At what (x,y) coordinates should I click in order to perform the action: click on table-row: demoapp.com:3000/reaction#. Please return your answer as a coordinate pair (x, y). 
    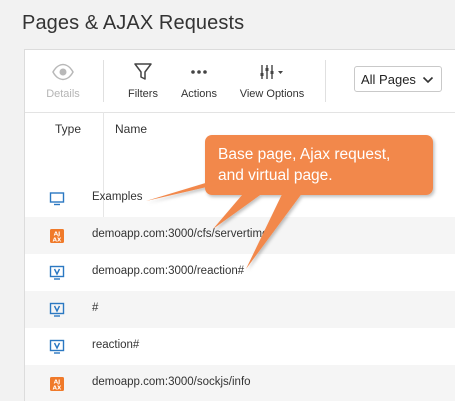
    Looking at the image, I should click on (240, 272).